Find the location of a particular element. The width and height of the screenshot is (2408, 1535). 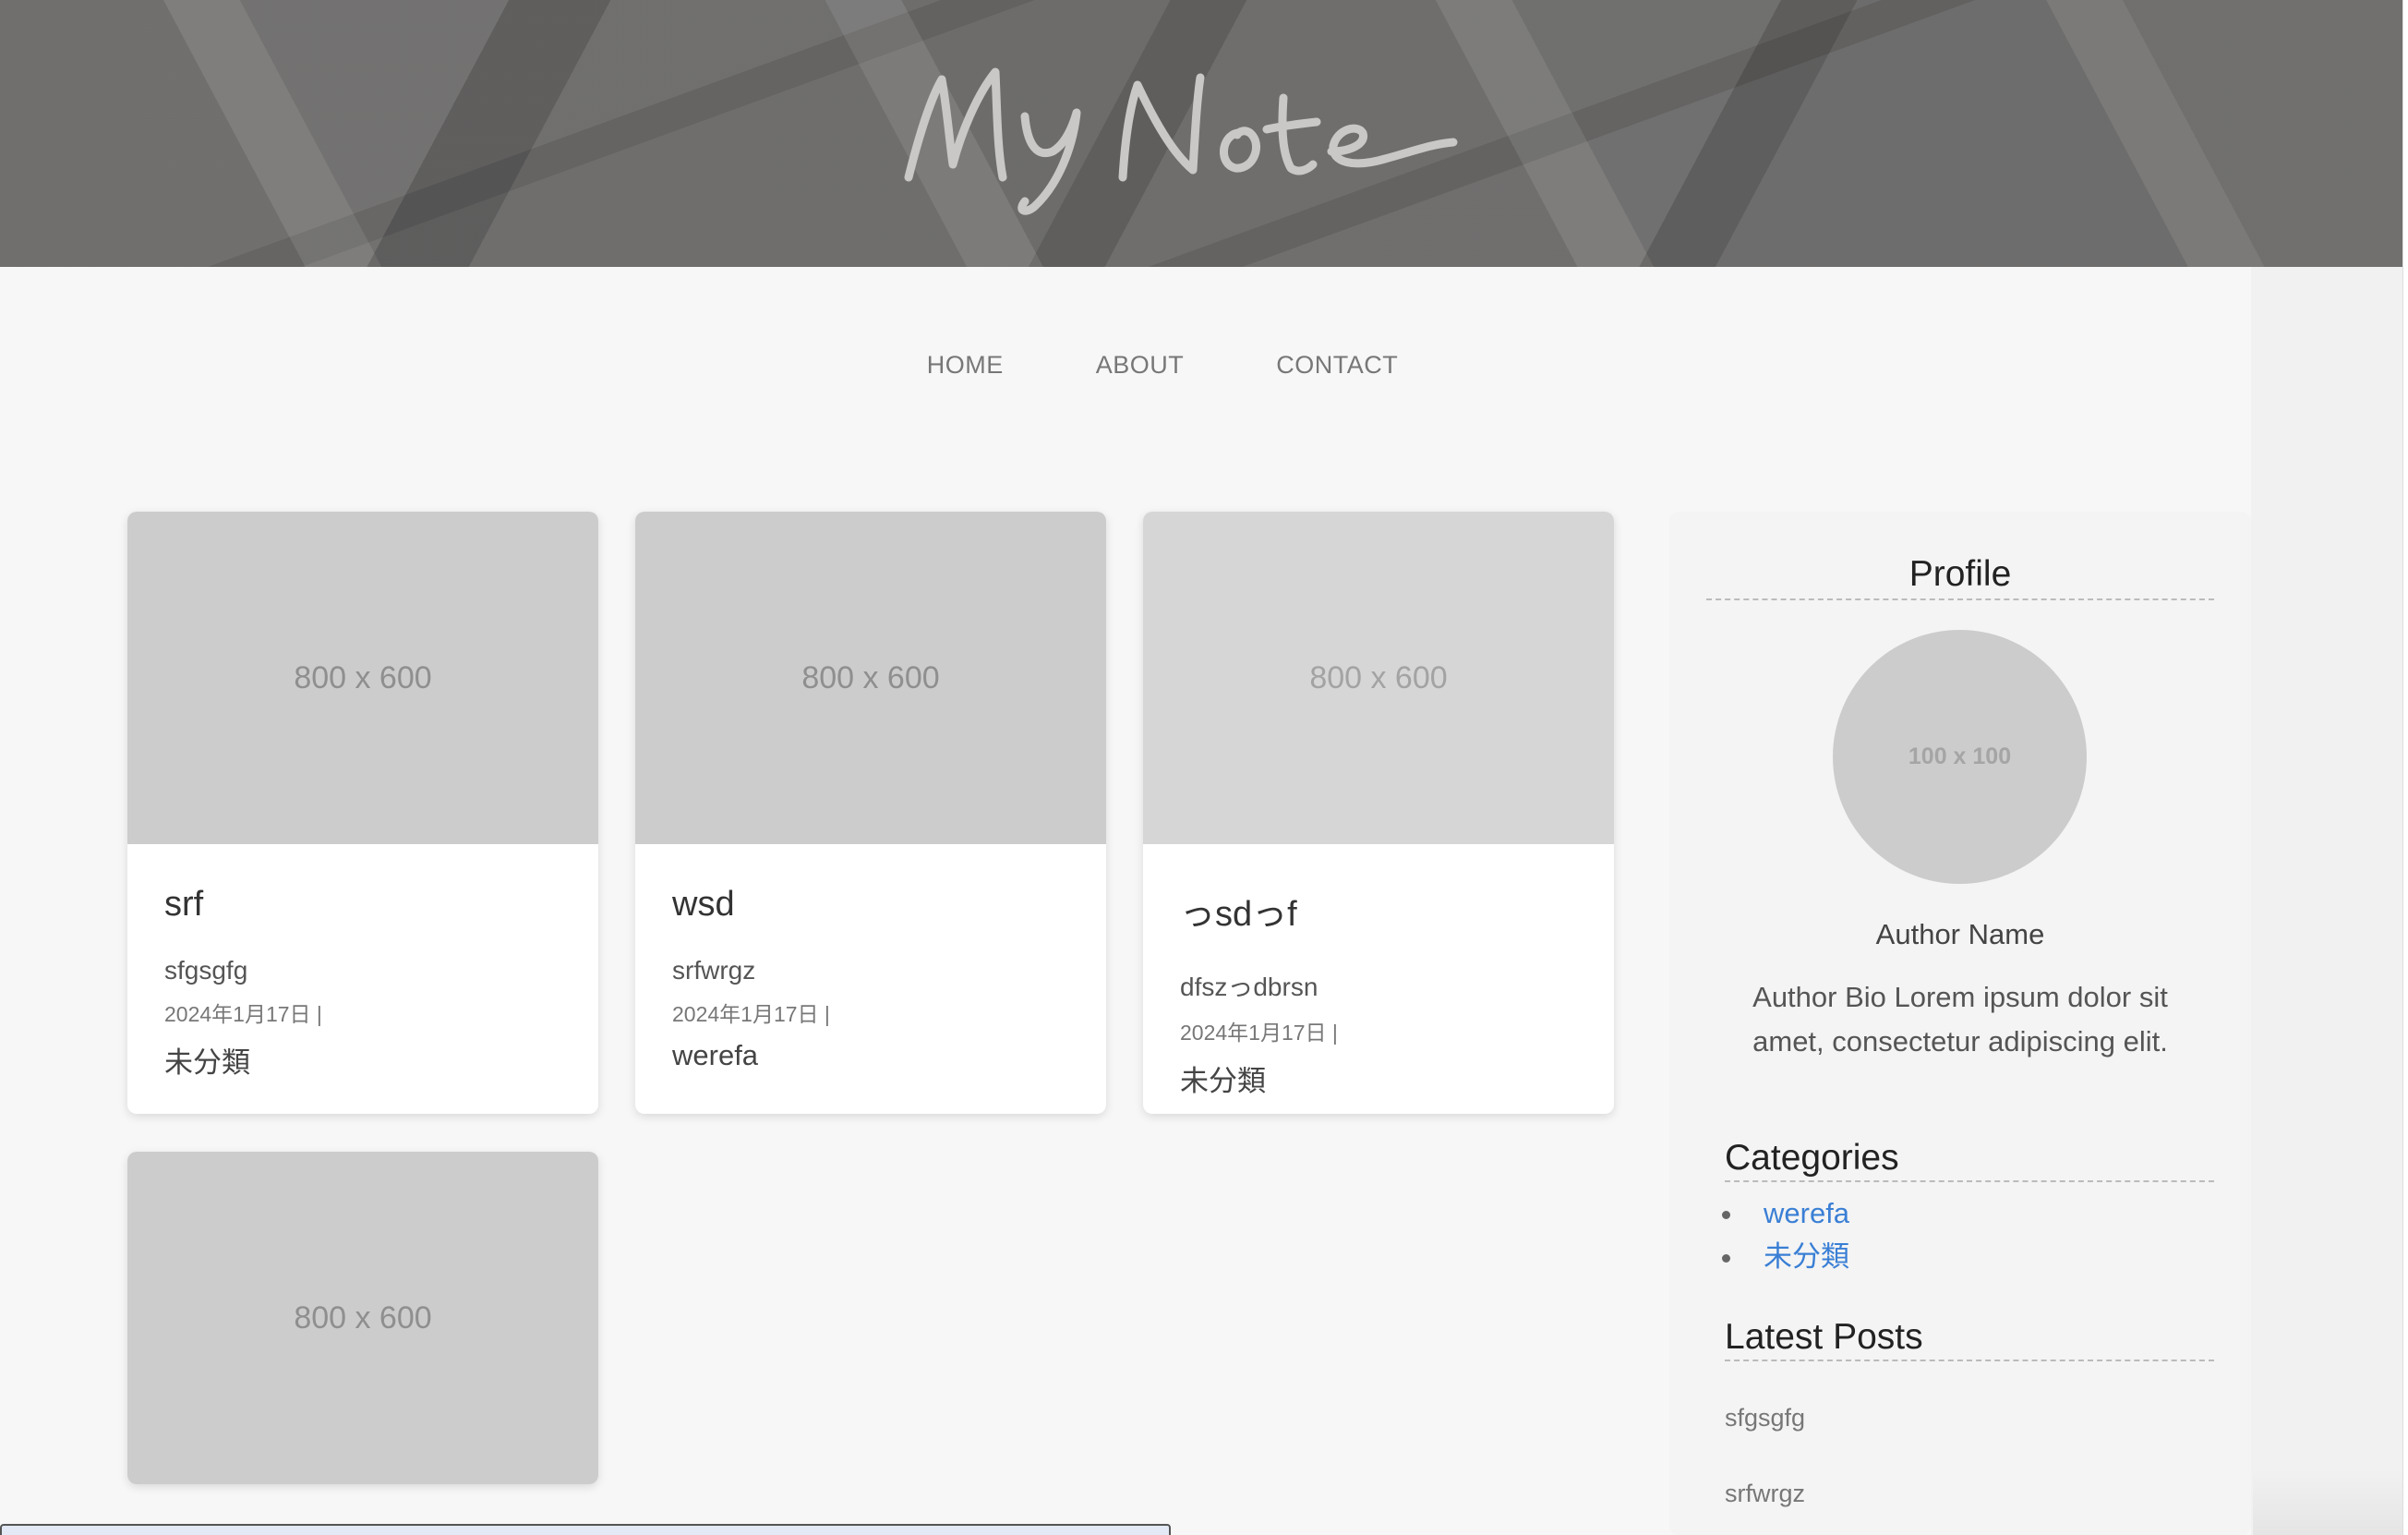

list-item: 未分類 is located at coordinates (1797, 1256).